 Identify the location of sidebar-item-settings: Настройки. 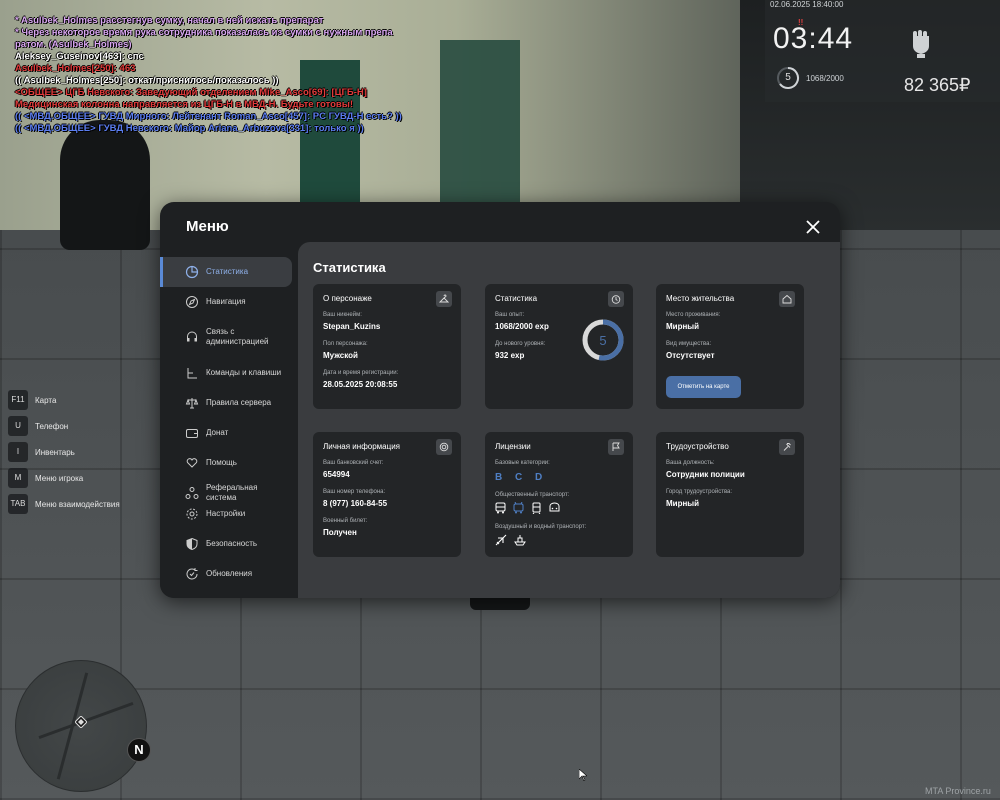
(226, 514).